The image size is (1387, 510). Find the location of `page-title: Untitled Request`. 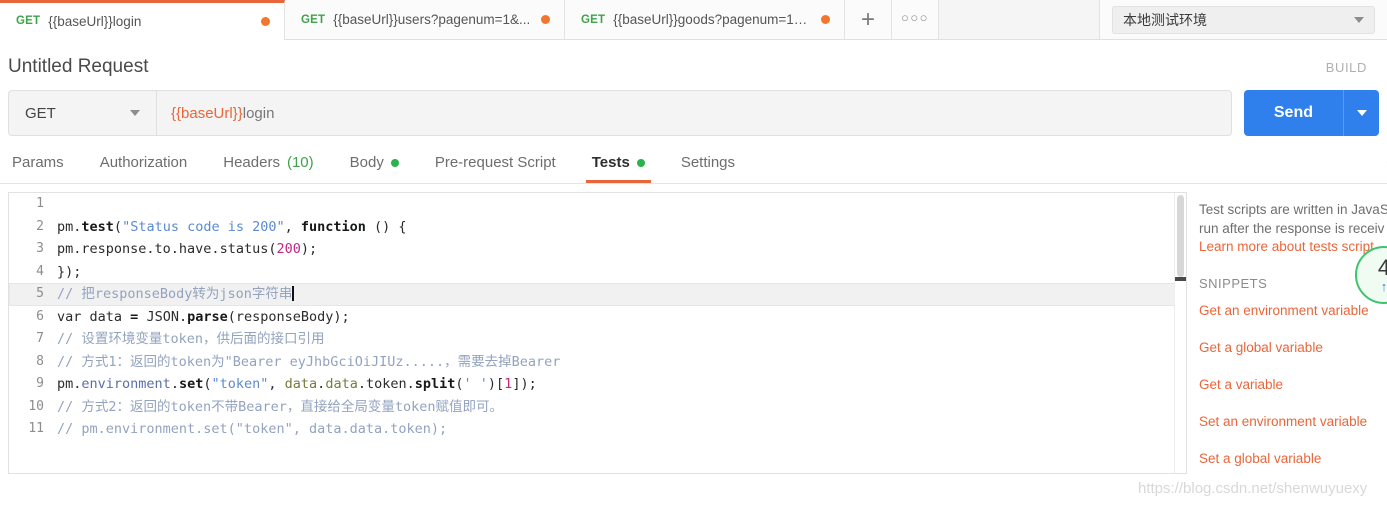

page-title: Untitled Request is located at coordinates (78, 67).